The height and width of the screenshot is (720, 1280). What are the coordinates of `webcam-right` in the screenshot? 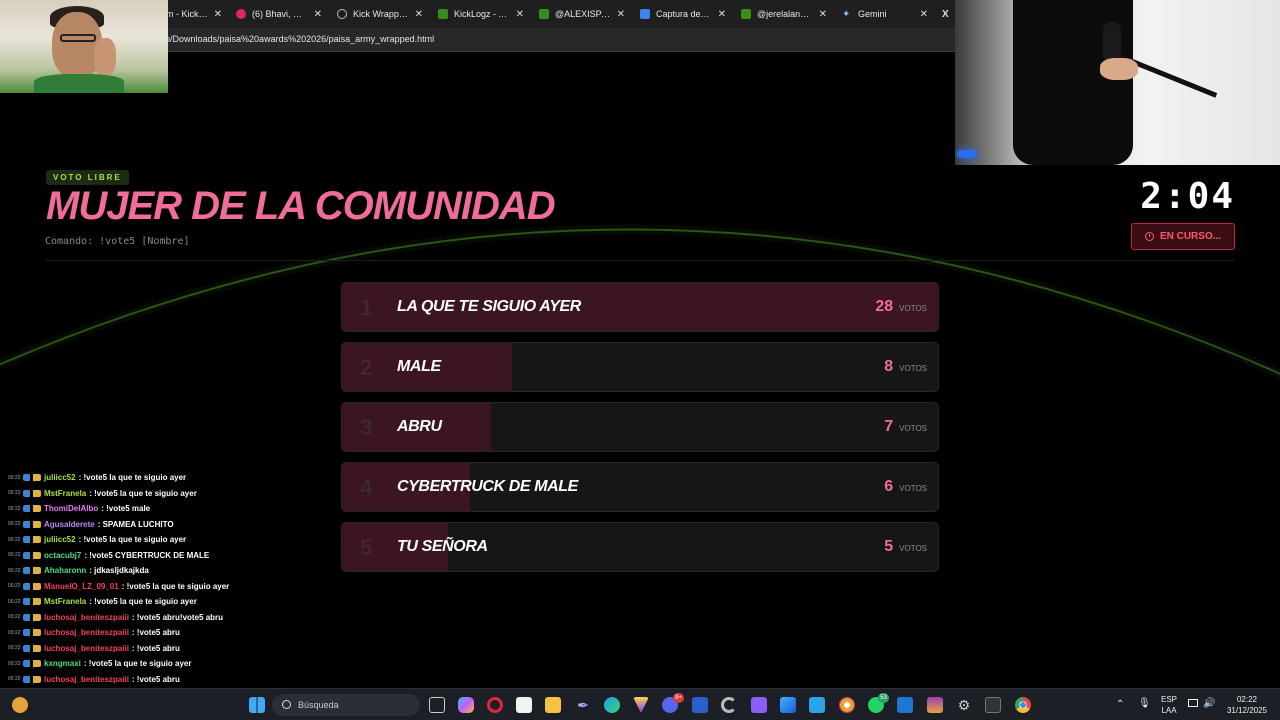 It's located at (1117, 82).